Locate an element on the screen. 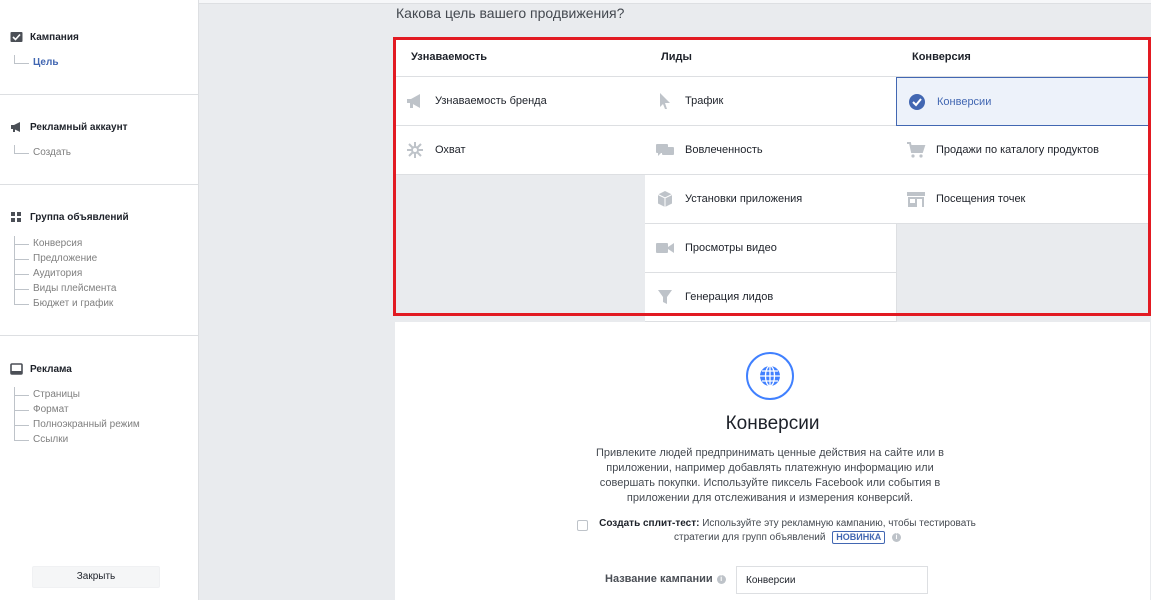 This screenshot has width=1151, height=600. sidebar-item-ad: Реклама is located at coordinates (41, 369).